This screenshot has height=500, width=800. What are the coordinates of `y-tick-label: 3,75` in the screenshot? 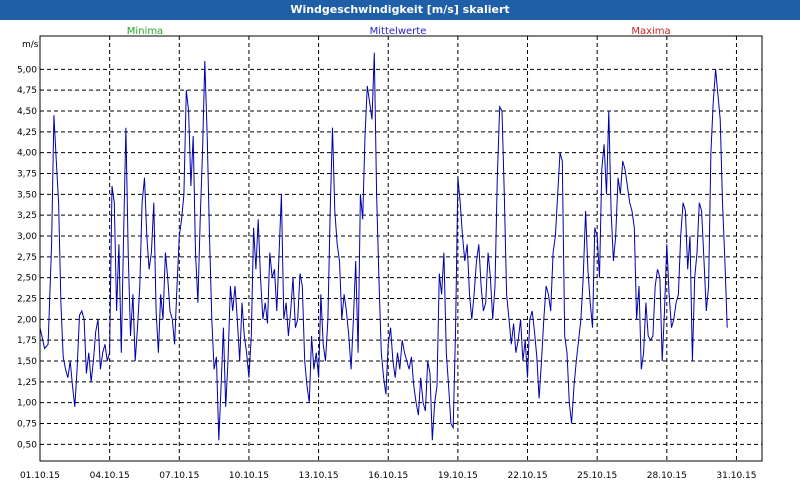 It's located at (27, 175).